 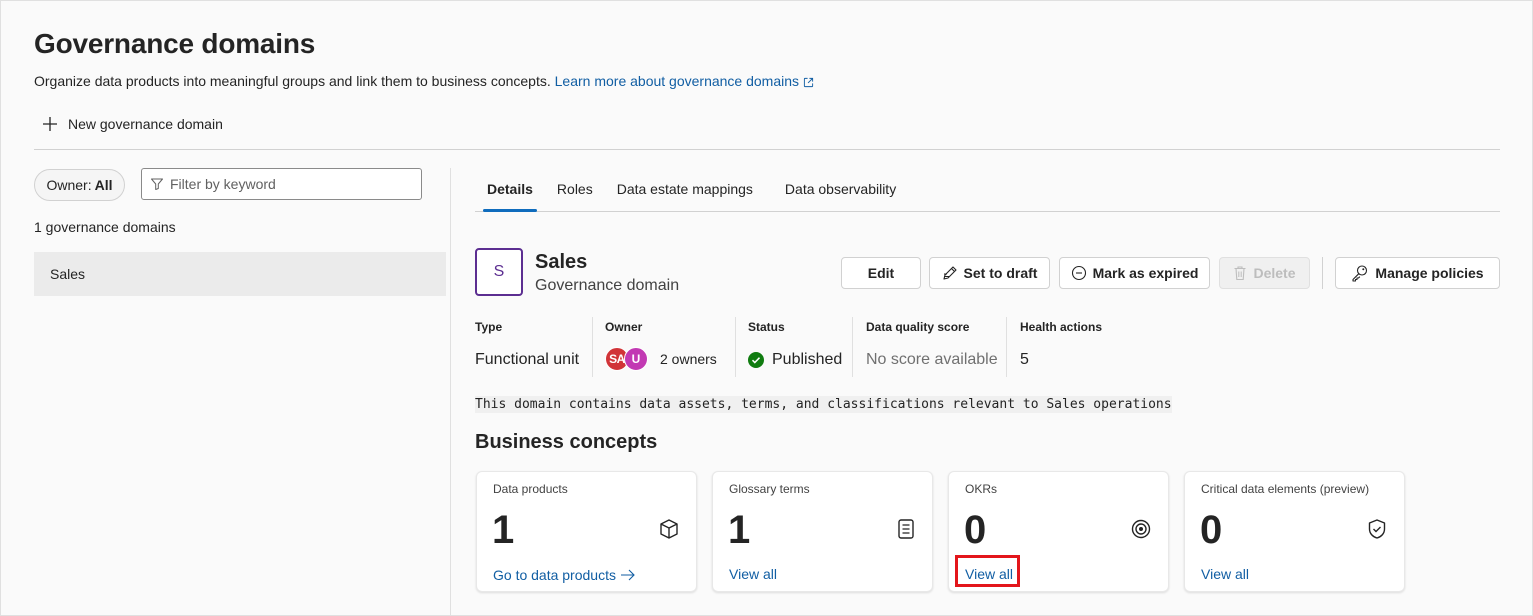 What do you see at coordinates (688, 359) in the screenshot?
I see `owner-count: 2 owners` at bounding box center [688, 359].